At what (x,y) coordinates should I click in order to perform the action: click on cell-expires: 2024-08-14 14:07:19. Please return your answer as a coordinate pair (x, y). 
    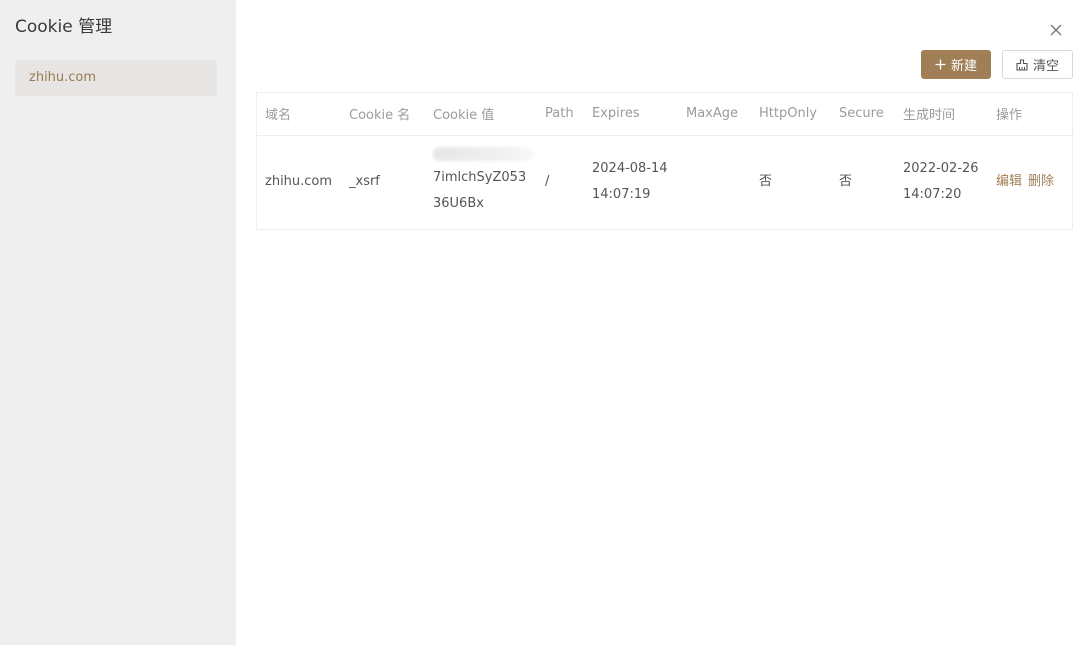
    Looking at the image, I should click on (630, 182).